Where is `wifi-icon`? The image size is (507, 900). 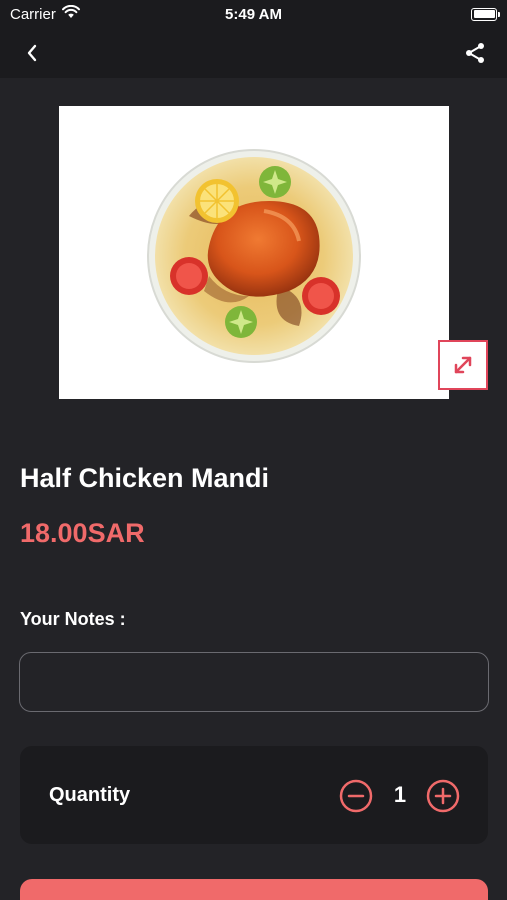 wifi-icon is located at coordinates (70, 13).